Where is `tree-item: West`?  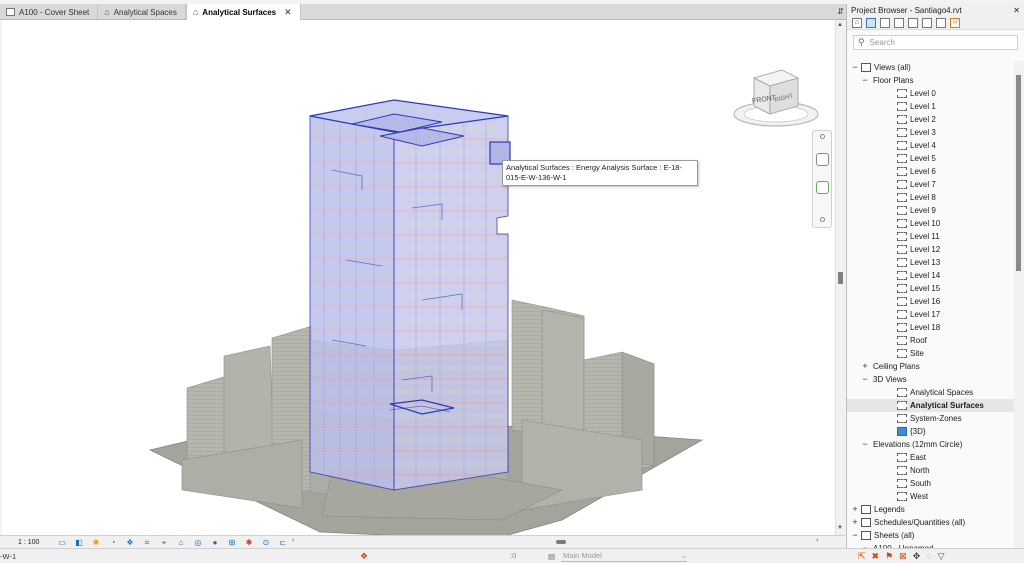 tree-item: West is located at coordinates (930, 496).